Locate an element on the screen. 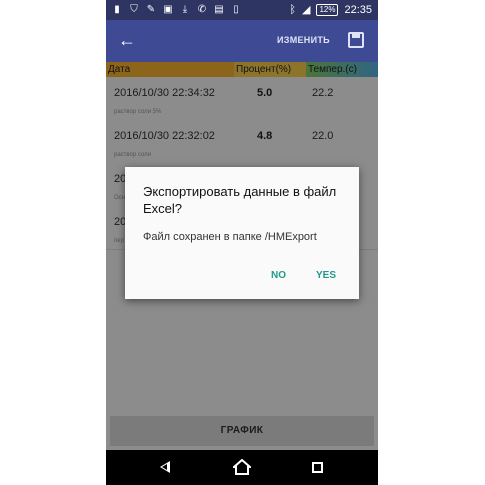 This screenshot has height=485, width=485. navigation-bar is located at coordinates (242, 467).